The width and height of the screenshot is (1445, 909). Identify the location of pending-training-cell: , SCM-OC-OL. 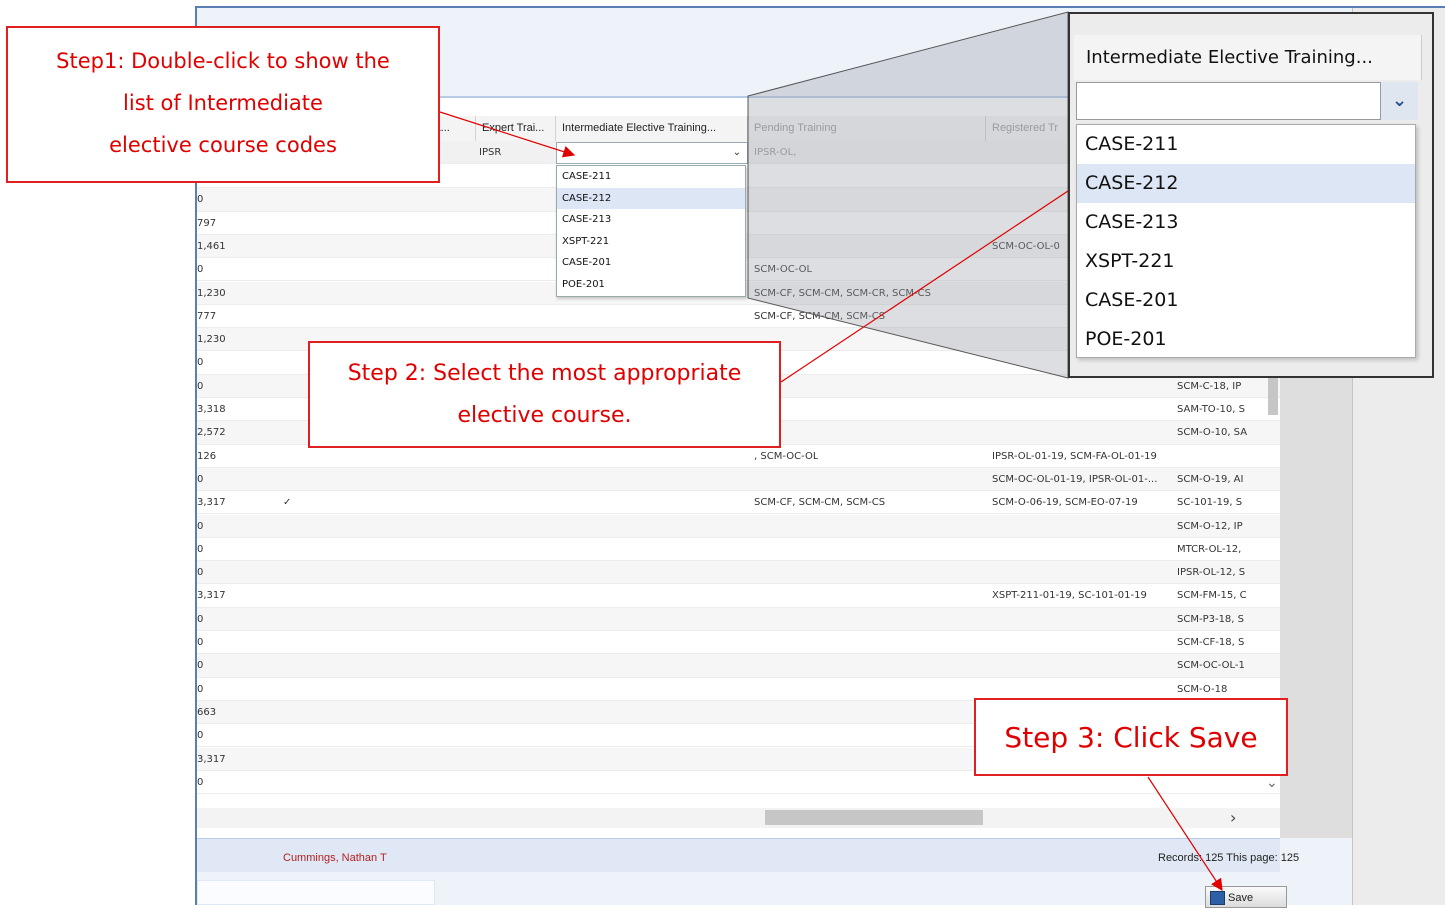
(786, 456).